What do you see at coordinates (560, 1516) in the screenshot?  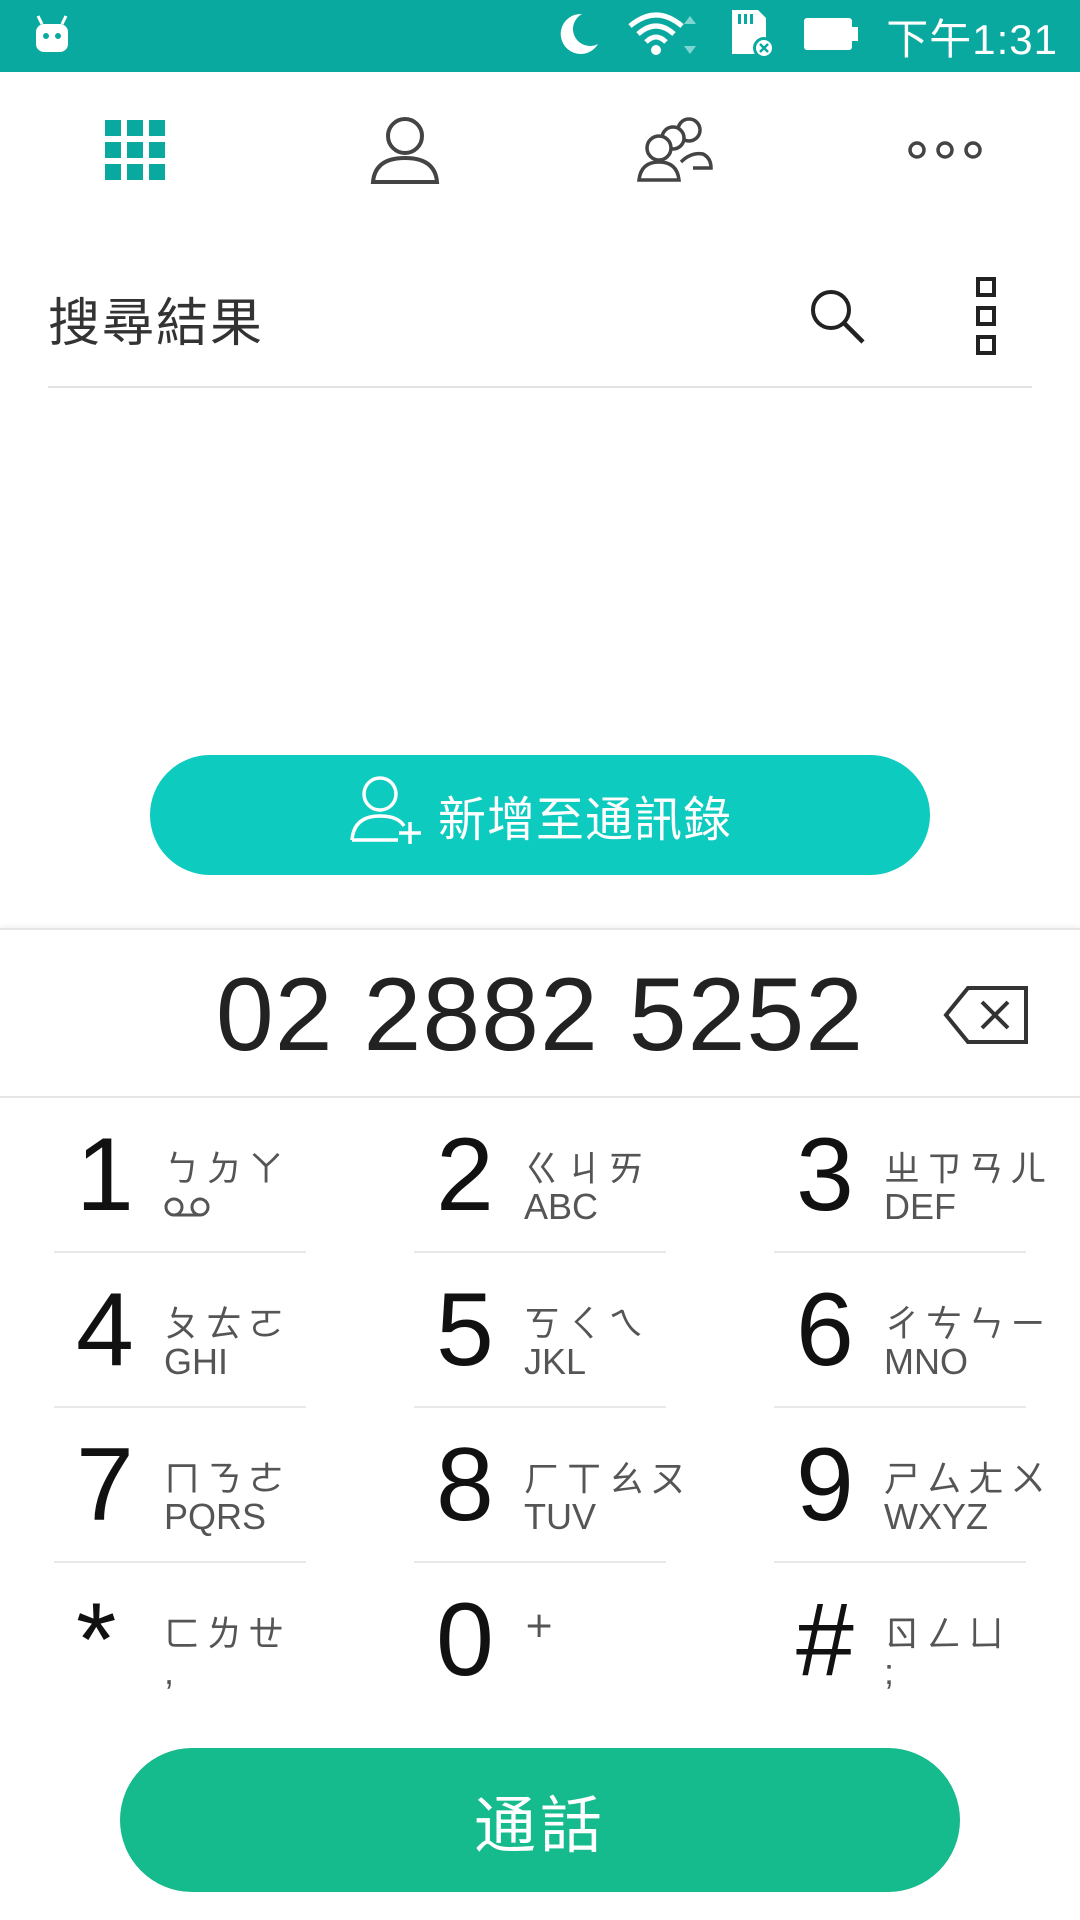 I see `key-letters: TUV` at bounding box center [560, 1516].